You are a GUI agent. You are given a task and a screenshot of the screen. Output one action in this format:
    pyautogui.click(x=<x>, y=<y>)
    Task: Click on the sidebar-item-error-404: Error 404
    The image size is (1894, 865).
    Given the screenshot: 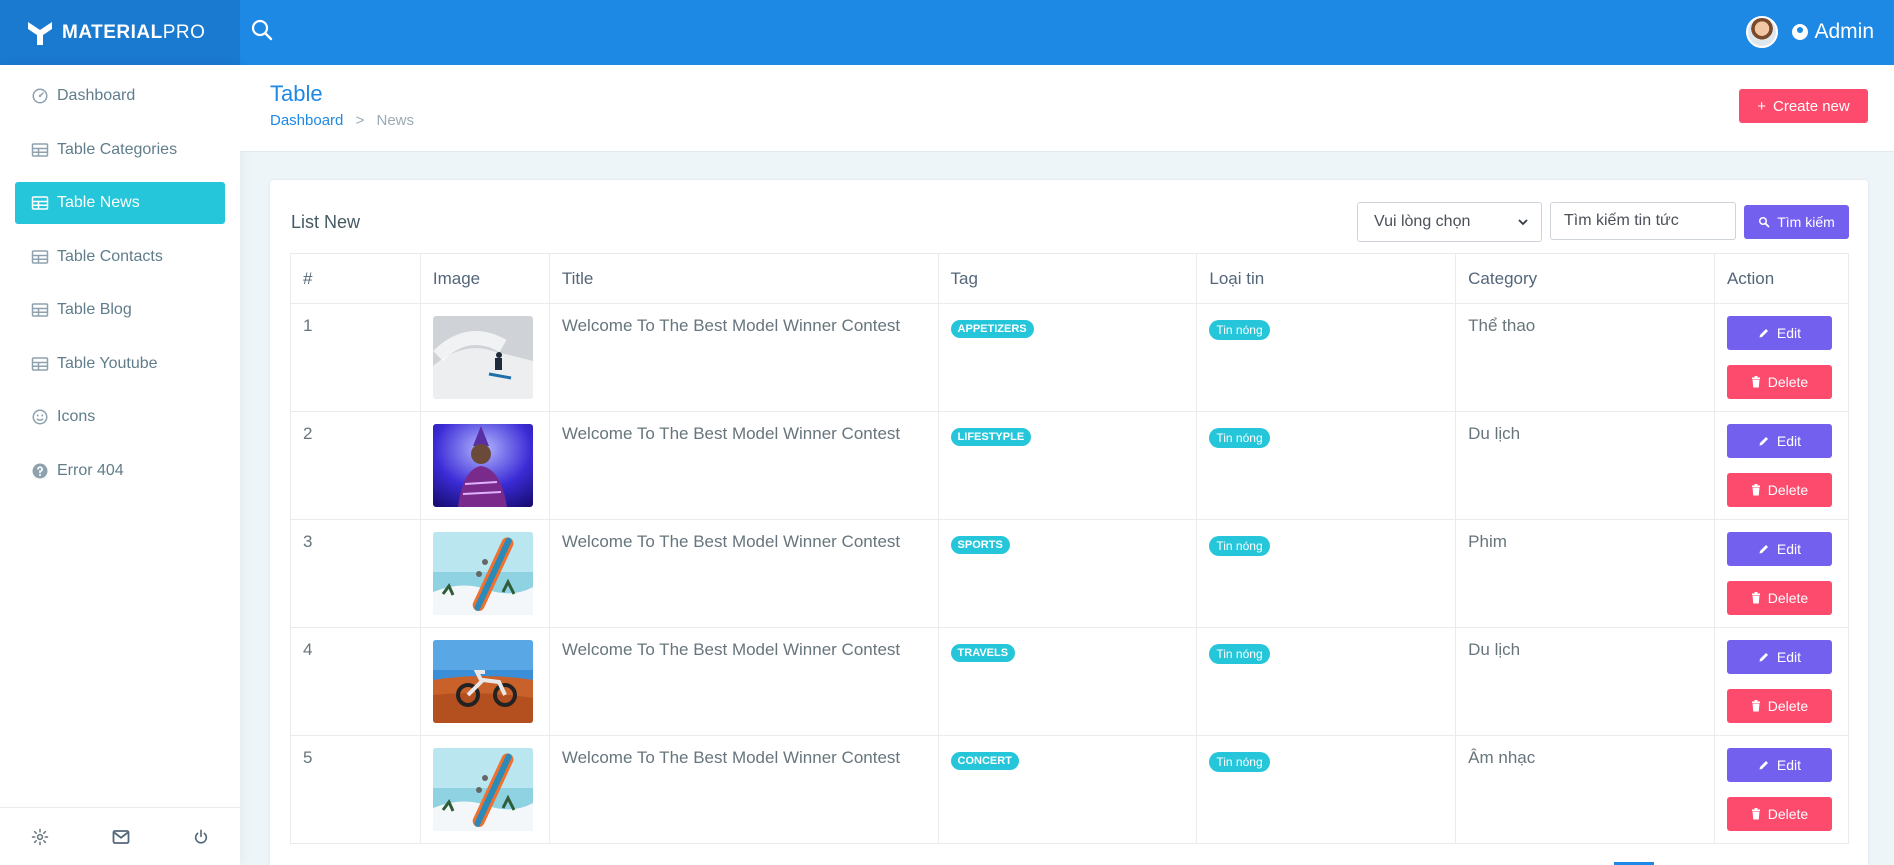 What is the action you would take?
    pyautogui.click(x=120, y=471)
    